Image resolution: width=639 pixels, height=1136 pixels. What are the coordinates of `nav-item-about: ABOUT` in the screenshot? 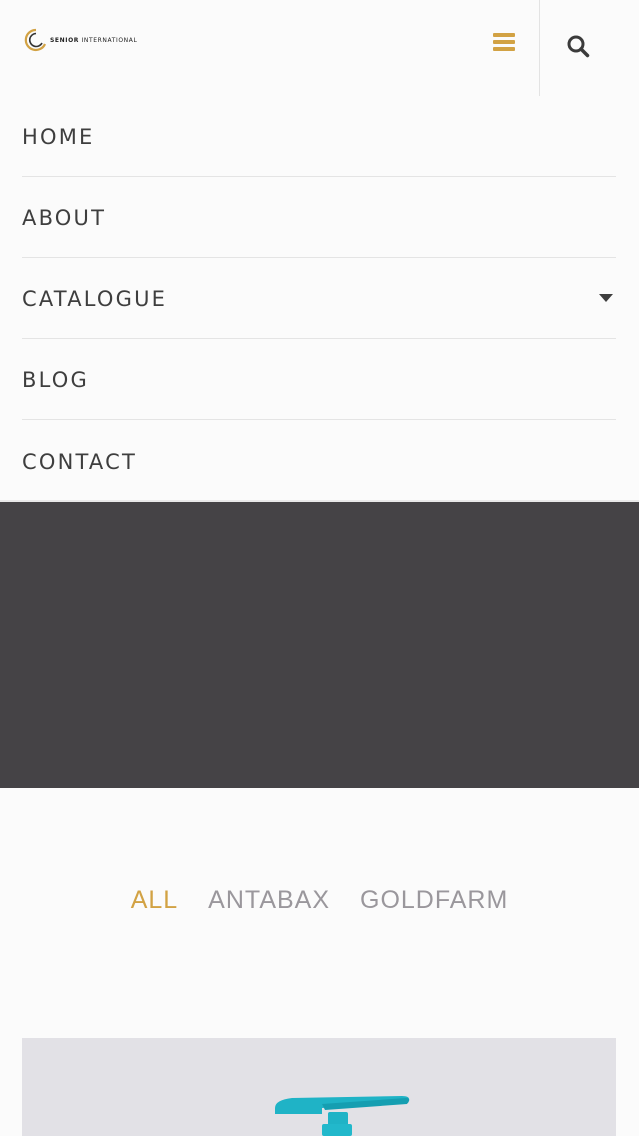 It's located at (319, 217).